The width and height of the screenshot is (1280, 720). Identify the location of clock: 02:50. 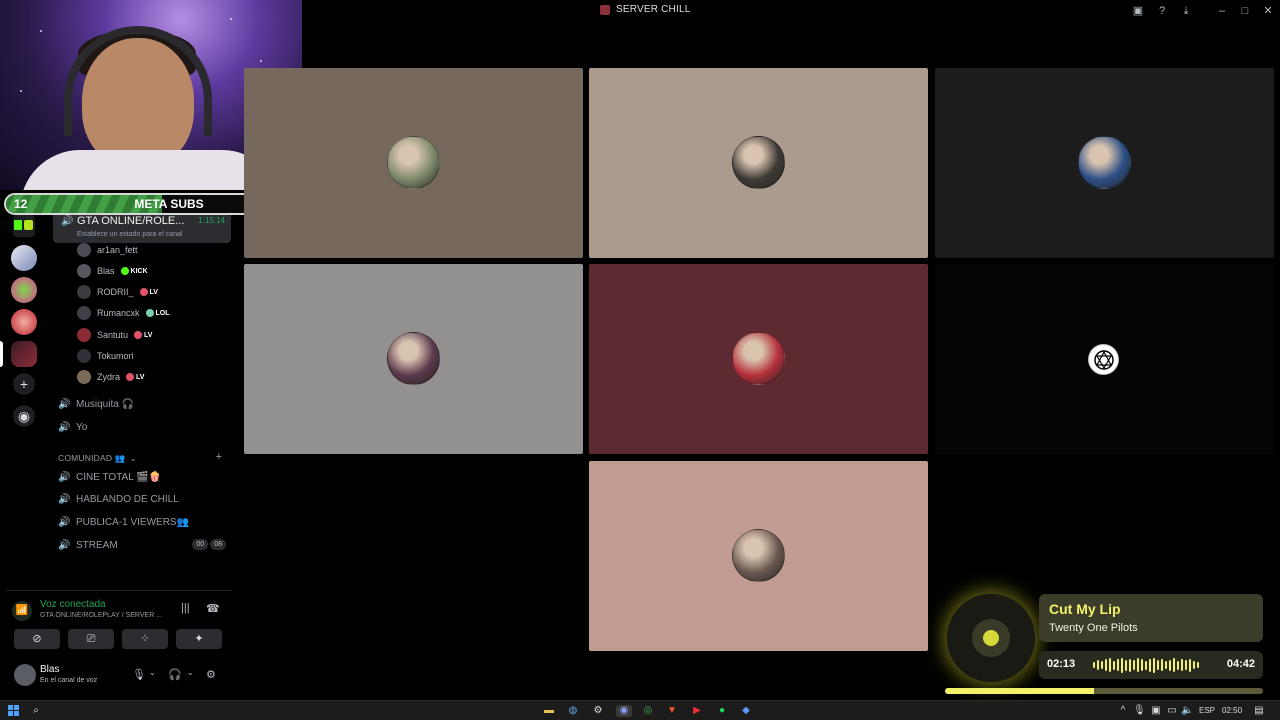
(1232, 710).